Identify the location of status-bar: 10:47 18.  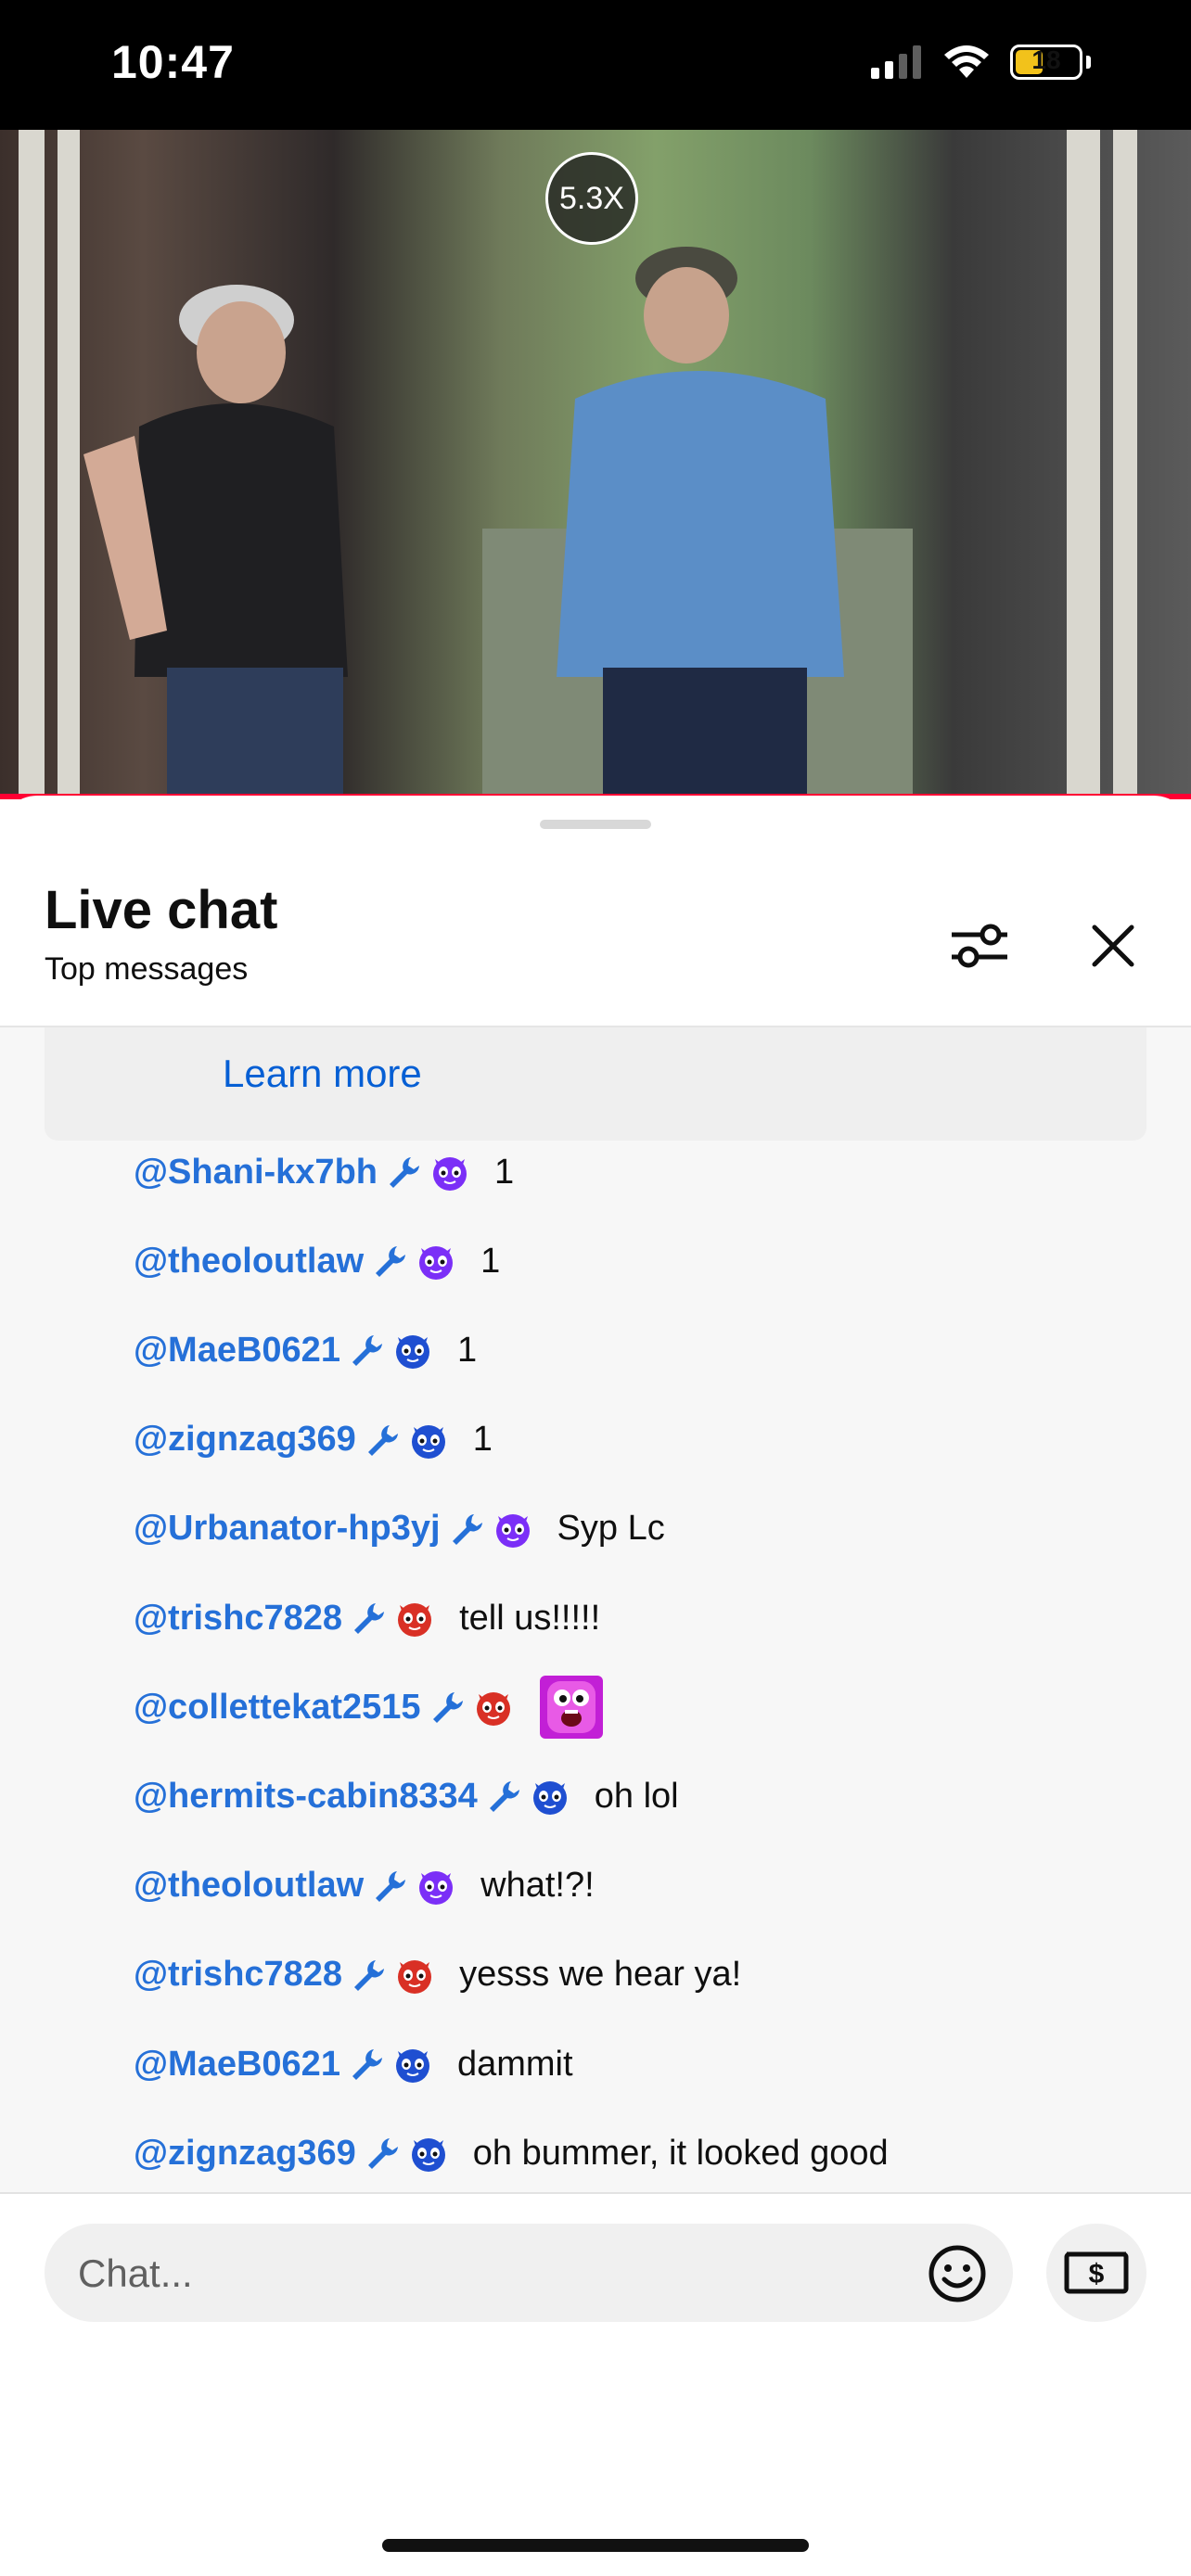
(595, 65).